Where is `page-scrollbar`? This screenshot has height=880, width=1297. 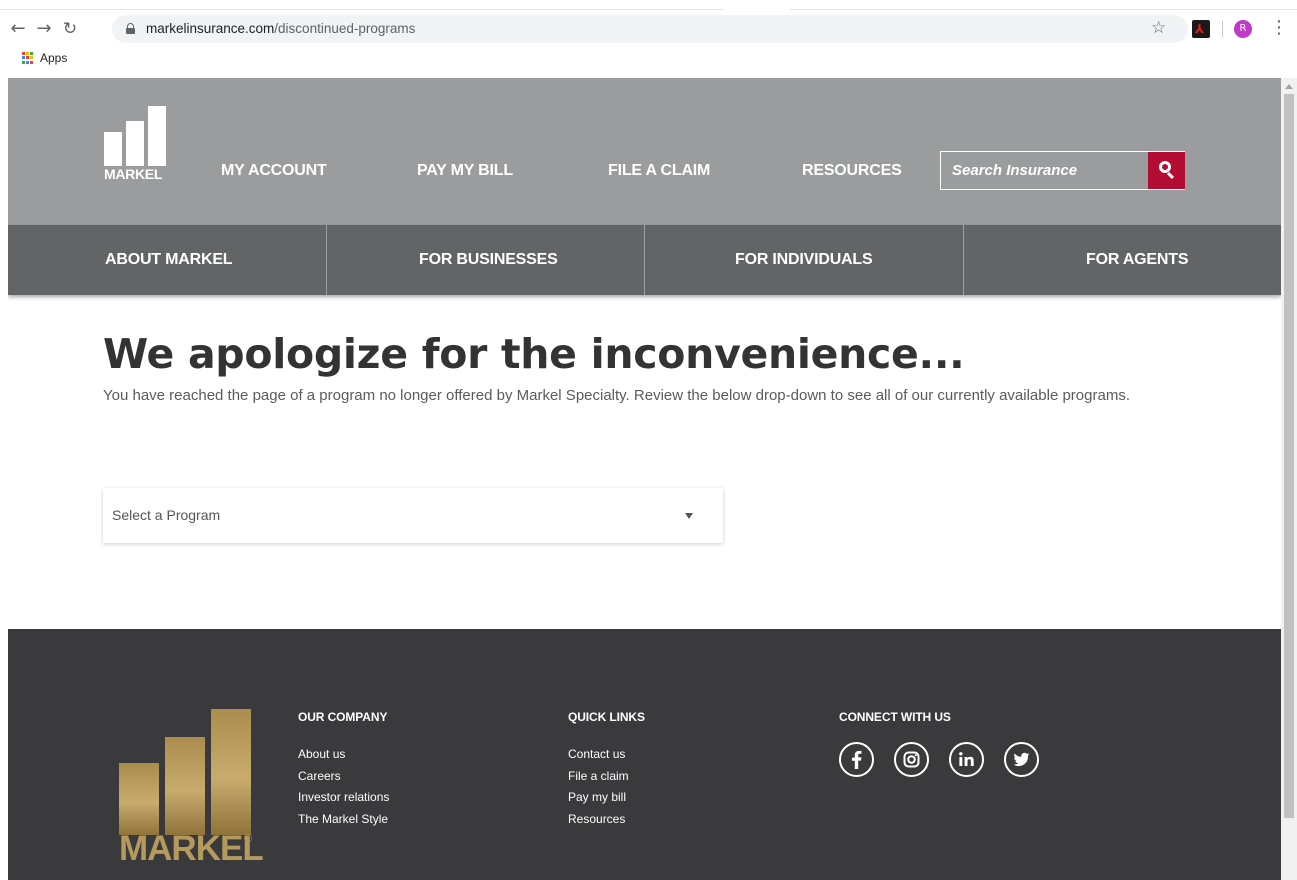 page-scrollbar is located at coordinates (1289, 479).